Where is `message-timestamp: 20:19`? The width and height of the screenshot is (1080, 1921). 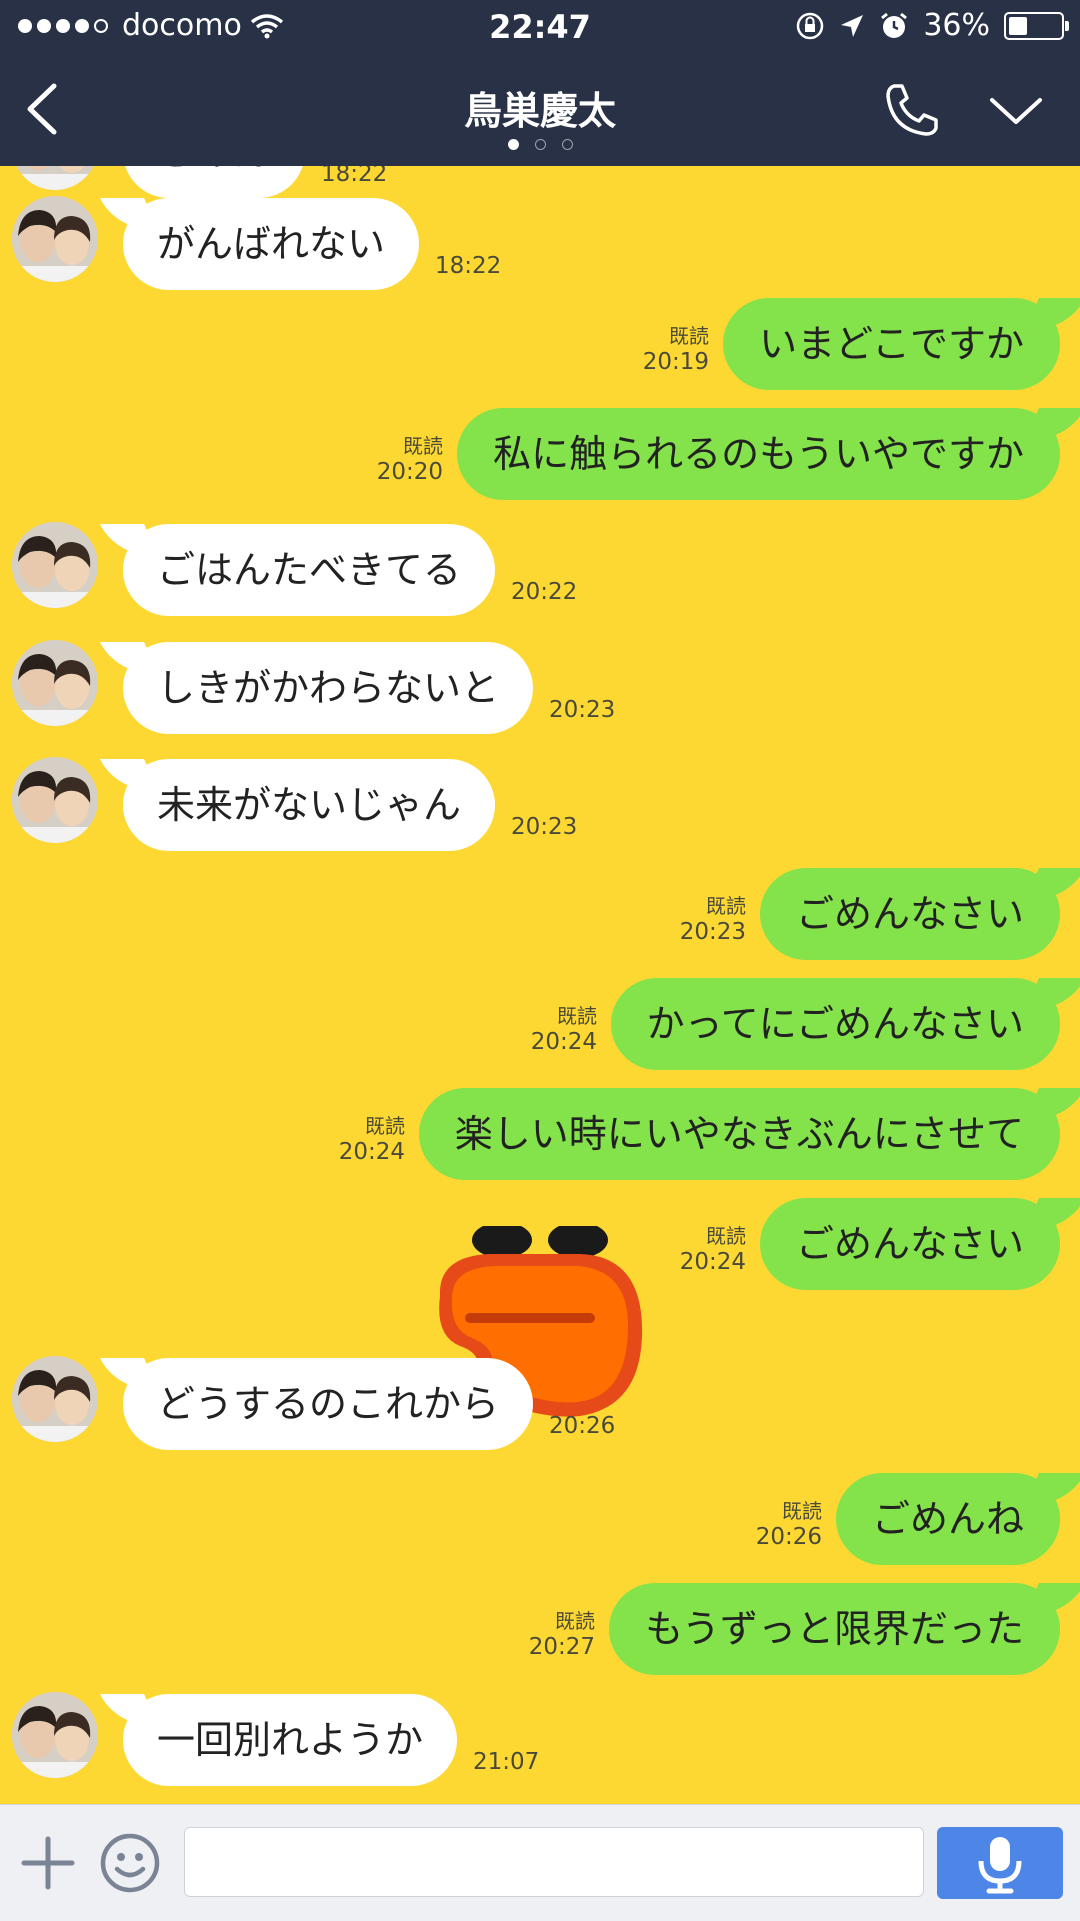 message-timestamp: 20:19 is located at coordinates (675, 362).